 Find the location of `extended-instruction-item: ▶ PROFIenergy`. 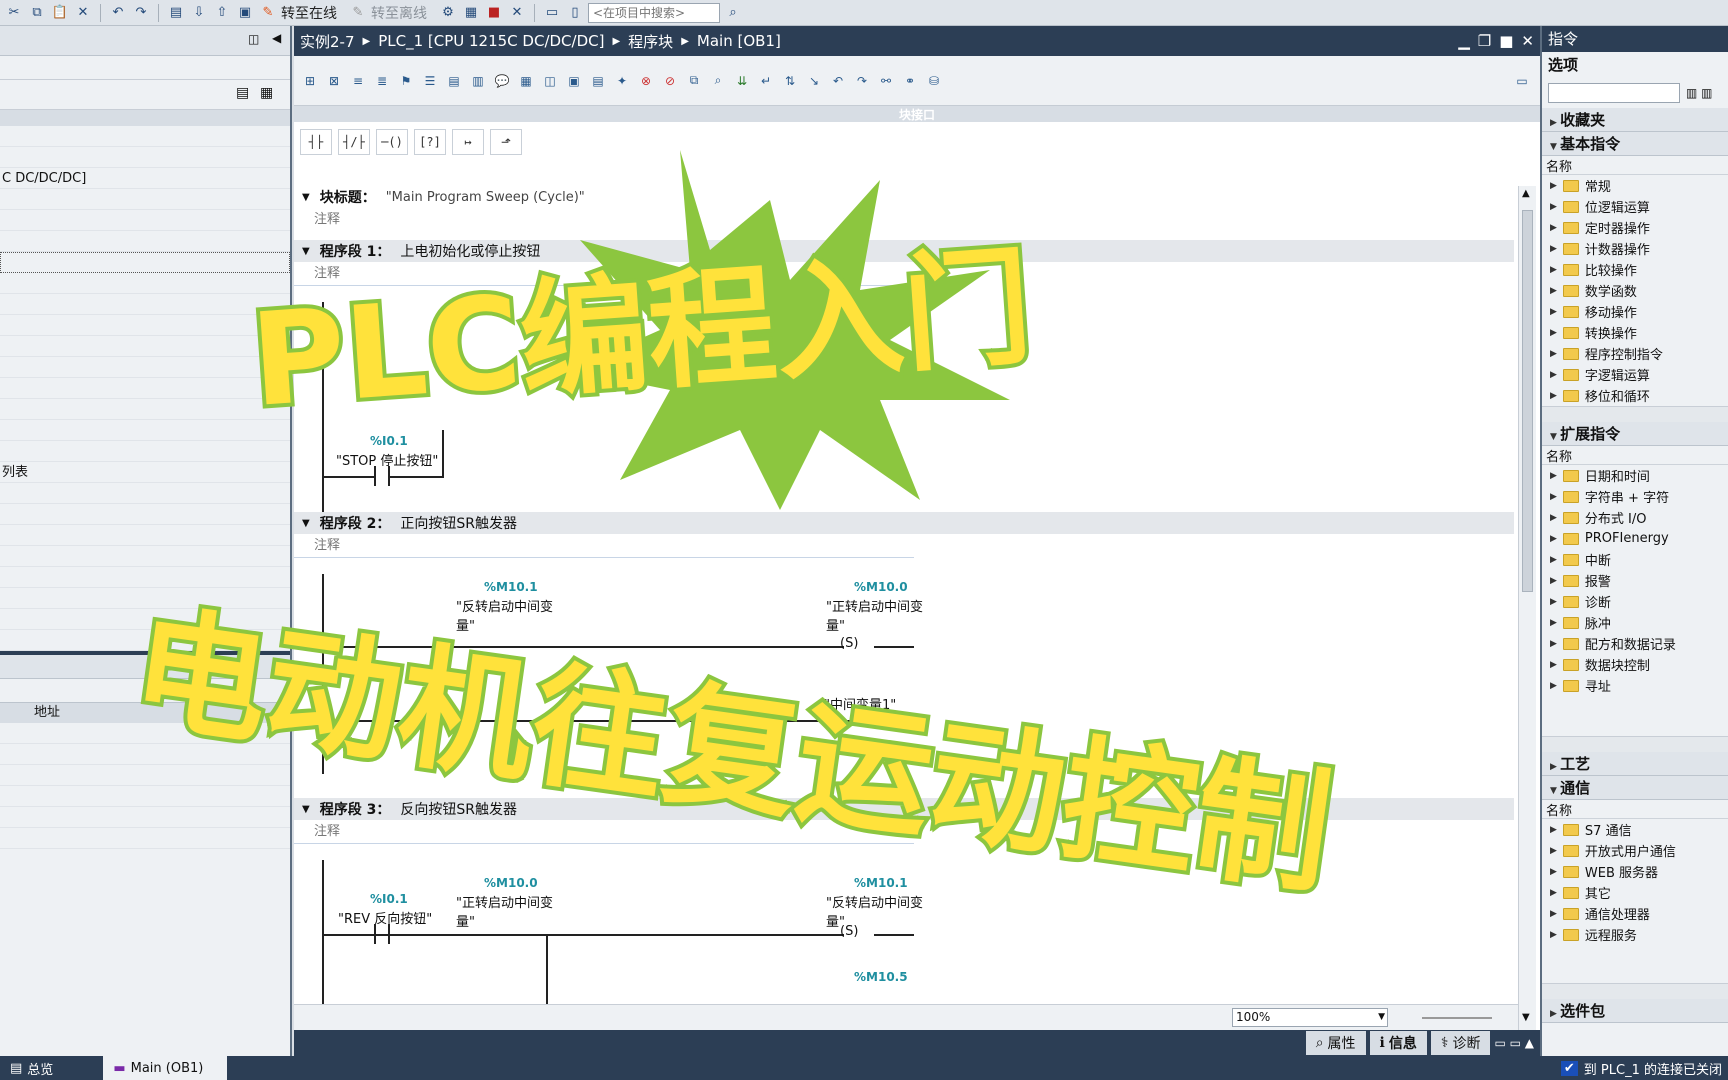

extended-instruction-item: ▶ PROFIenergy is located at coordinates (1635, 538).